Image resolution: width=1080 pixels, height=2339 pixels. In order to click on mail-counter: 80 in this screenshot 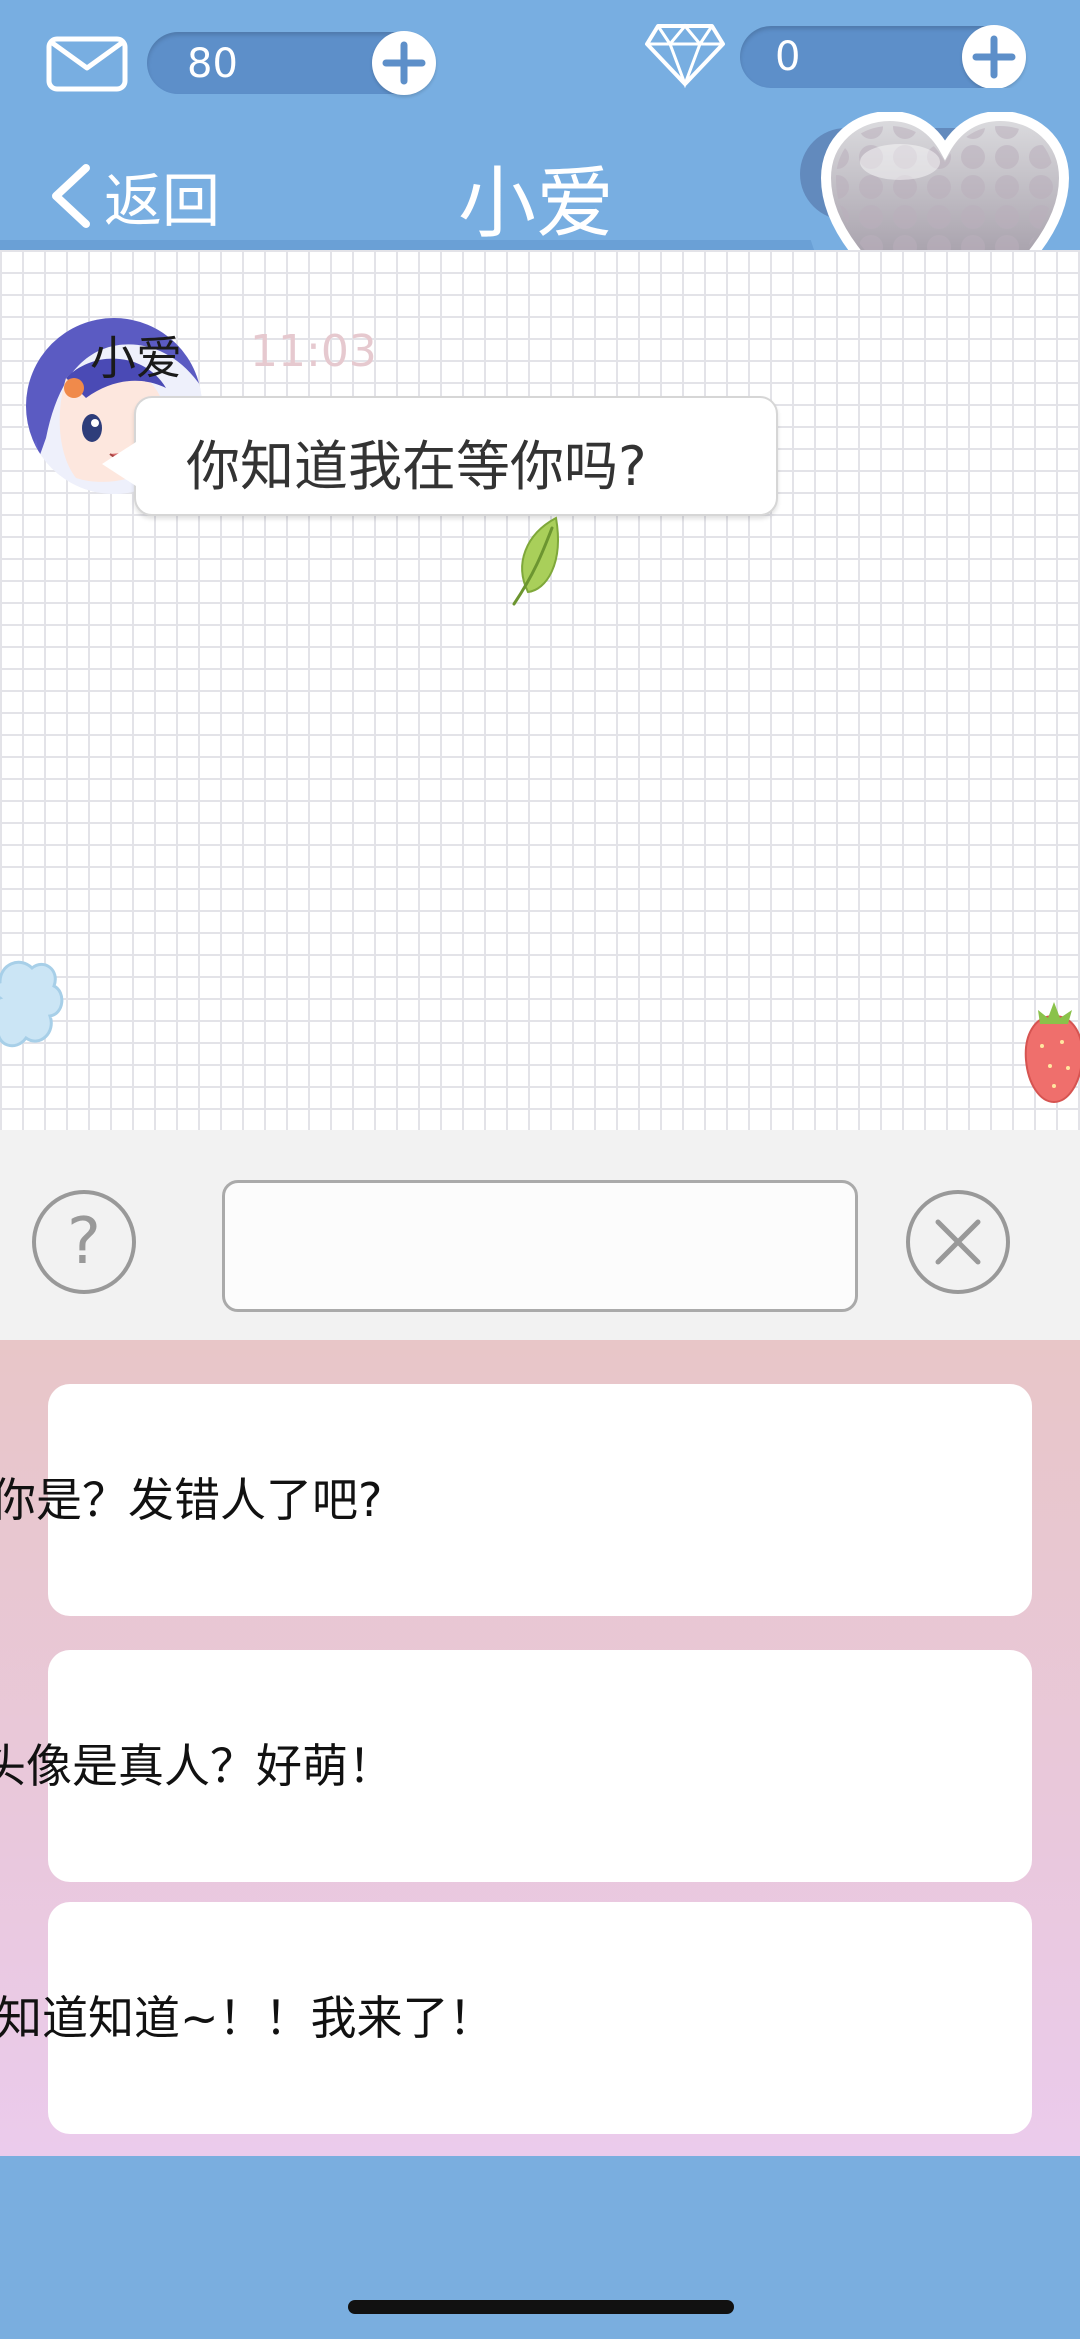, I will do `click(291, 63)`.